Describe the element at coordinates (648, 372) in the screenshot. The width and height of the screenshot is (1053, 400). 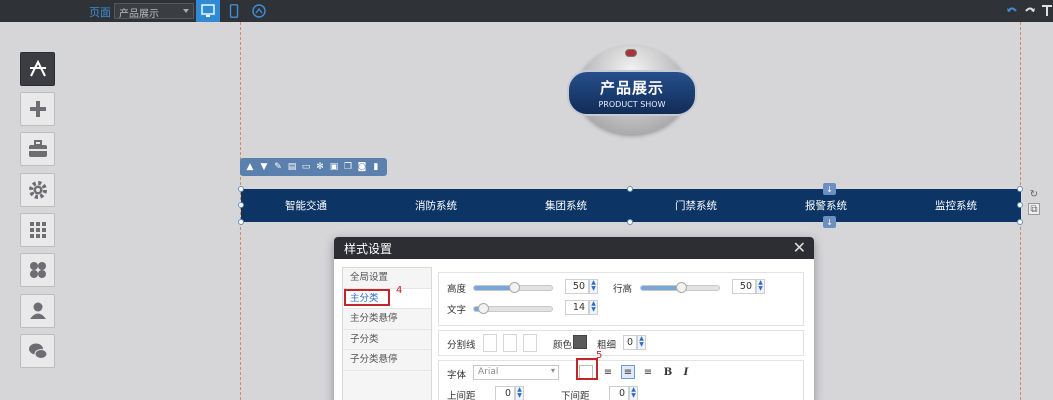
I see `align-right-icon: ≡` at that location.